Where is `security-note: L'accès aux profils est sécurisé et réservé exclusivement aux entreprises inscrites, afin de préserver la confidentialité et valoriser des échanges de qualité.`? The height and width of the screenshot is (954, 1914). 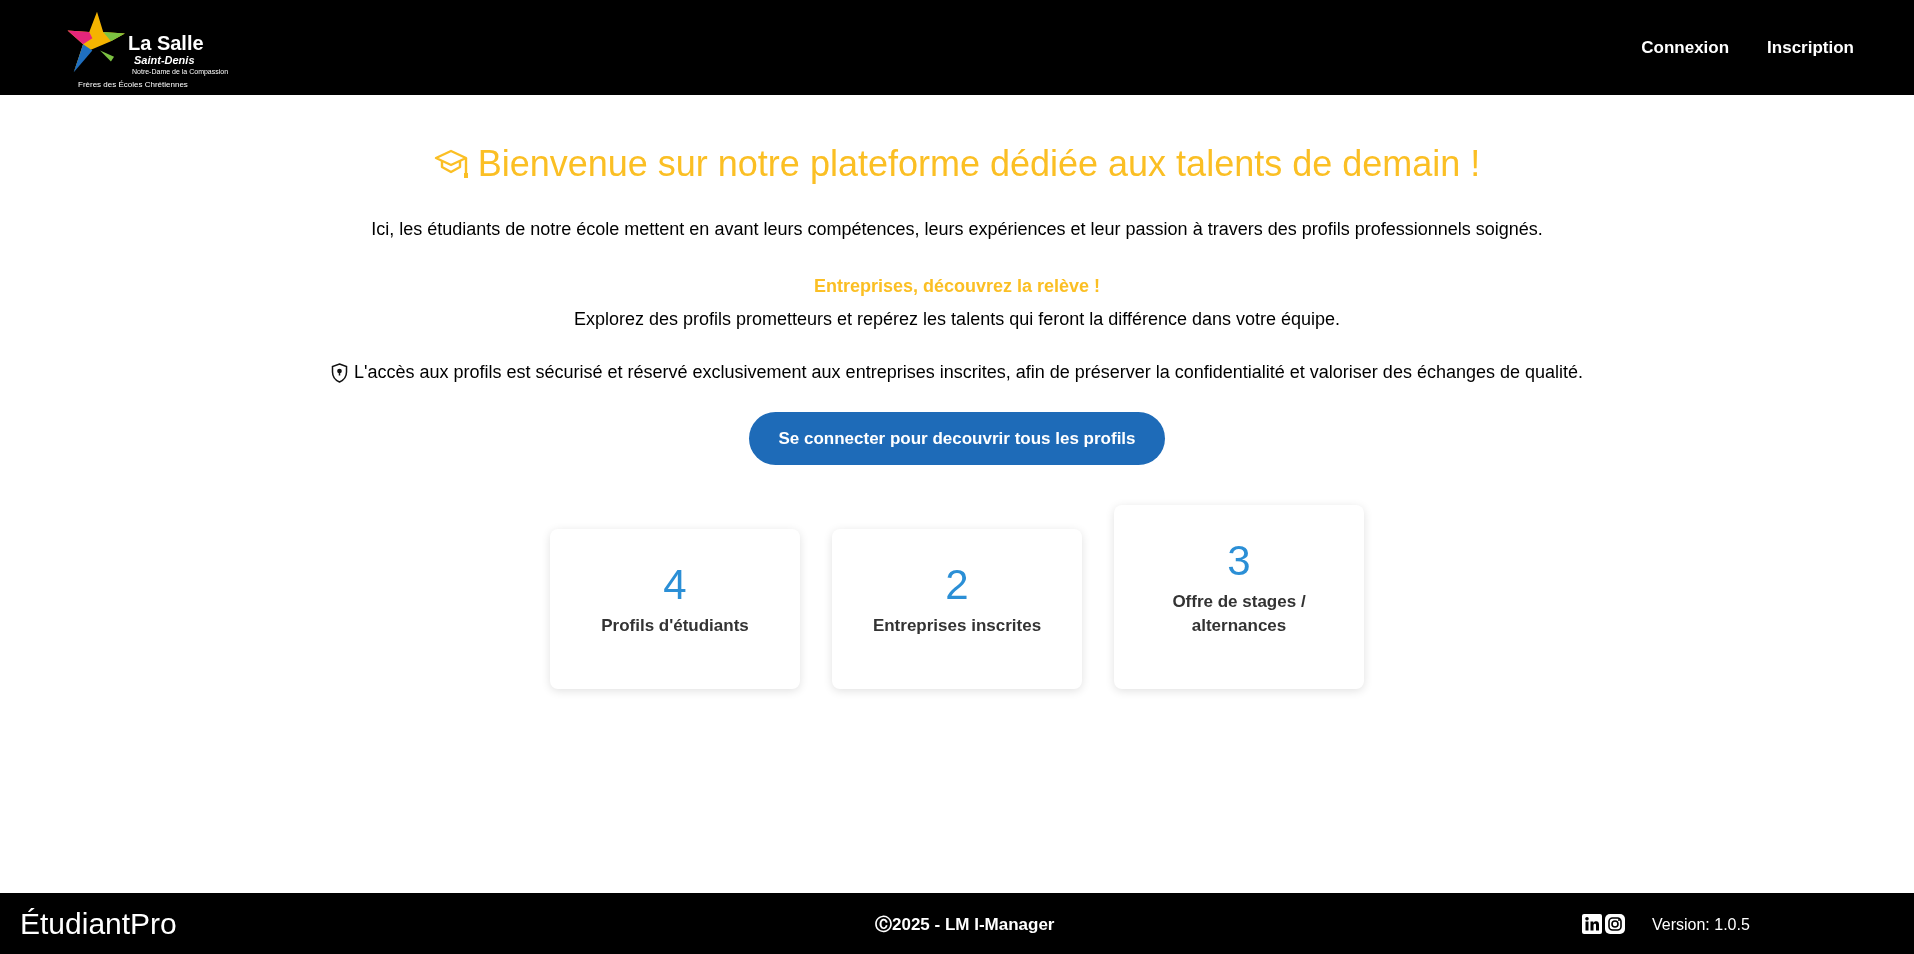 security-note: L'accès aux profils est sécurisé et réservé exclusivement aux entreprises inscrites, afin de préserver la confidentialité et valoriser des échanges de qualité. is located at coordinates (968, 372).